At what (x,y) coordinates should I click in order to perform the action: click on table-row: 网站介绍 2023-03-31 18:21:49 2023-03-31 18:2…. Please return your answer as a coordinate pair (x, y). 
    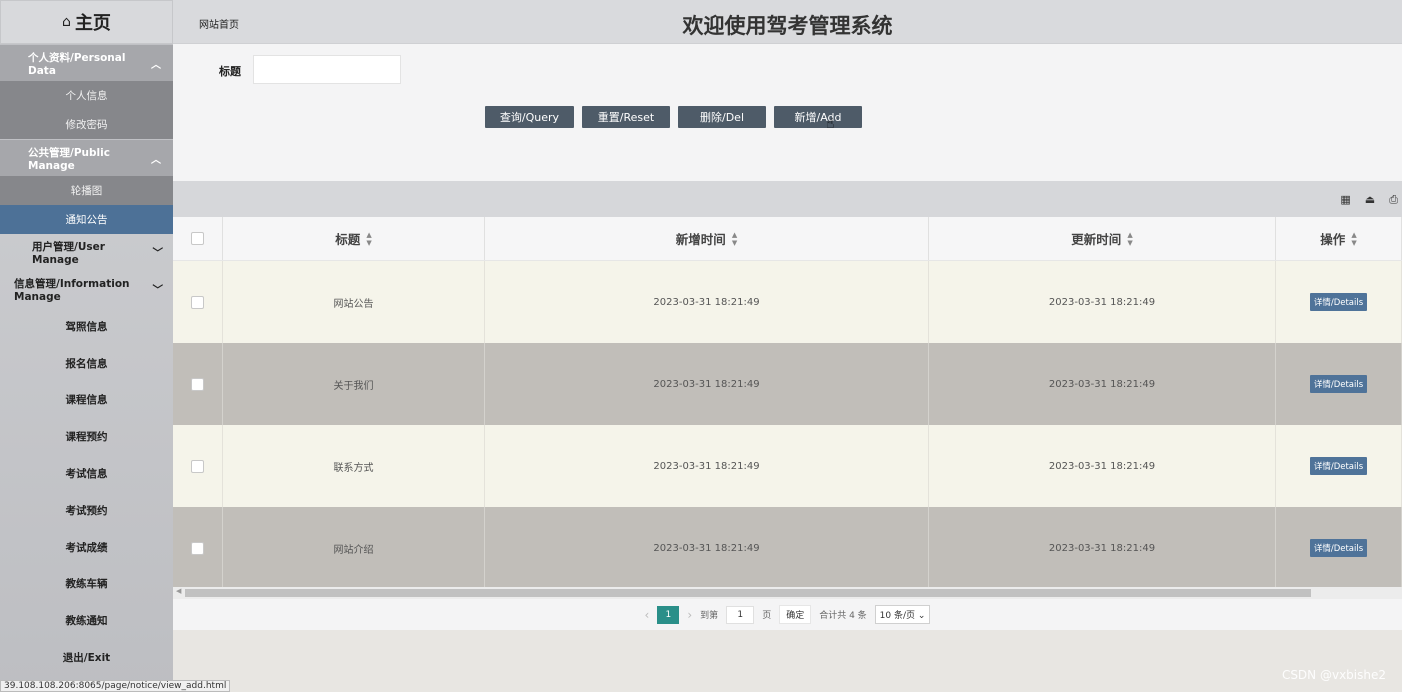
    Looking at the image, I should click on (787, 548).